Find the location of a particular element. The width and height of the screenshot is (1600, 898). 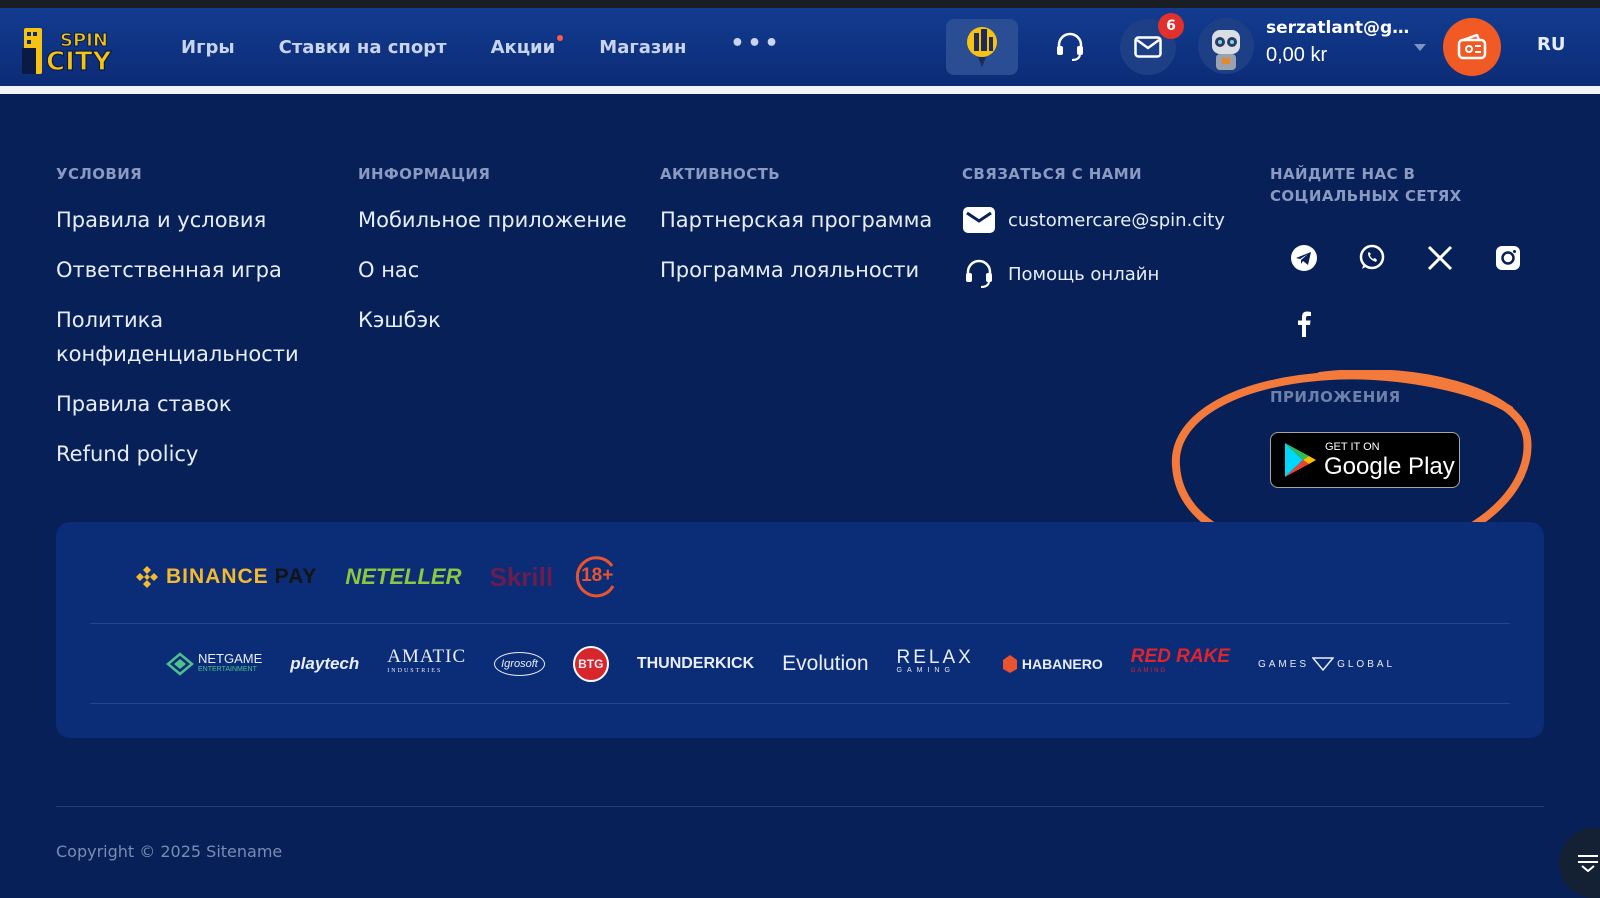

scroll-menu-button is located at coordinates (1579, 863).